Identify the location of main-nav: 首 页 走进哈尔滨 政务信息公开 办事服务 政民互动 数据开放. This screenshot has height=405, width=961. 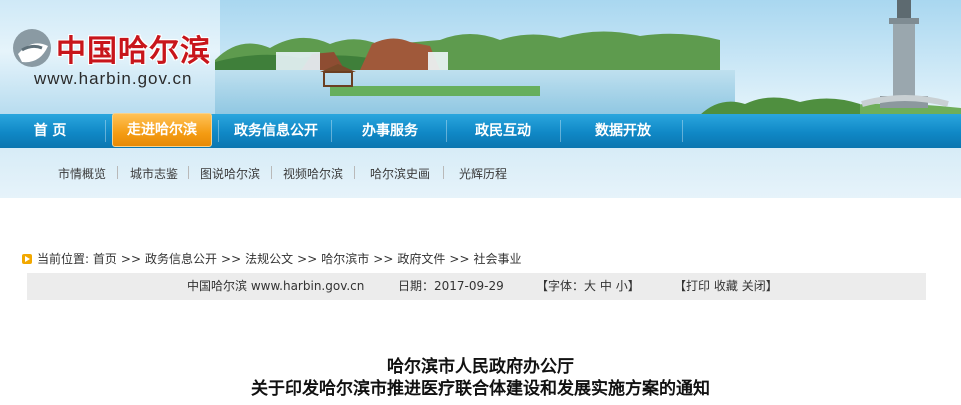
(480, 130).